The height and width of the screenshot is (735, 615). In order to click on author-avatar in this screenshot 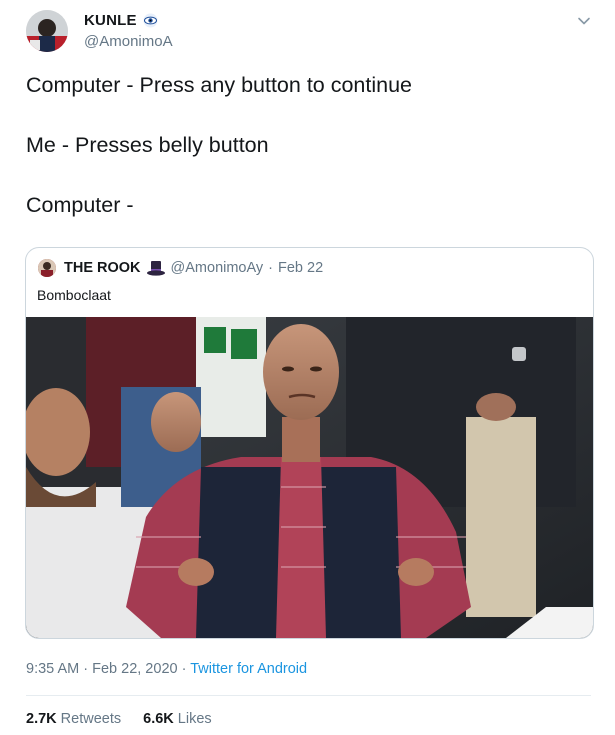, I will do `click(47, 31)`.